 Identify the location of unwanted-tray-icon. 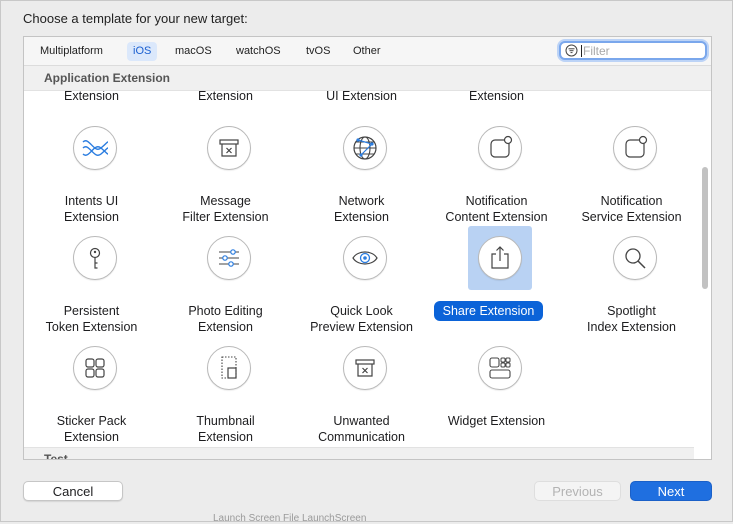
(365, 368).